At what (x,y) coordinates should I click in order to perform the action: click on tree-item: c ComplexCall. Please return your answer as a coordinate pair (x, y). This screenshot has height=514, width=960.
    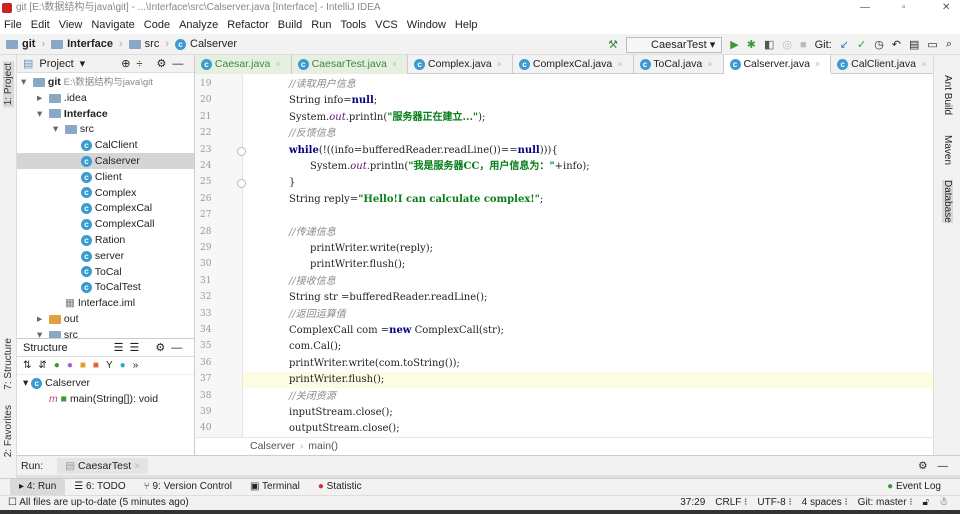
    Looking at the image, I should click on (111, 224).